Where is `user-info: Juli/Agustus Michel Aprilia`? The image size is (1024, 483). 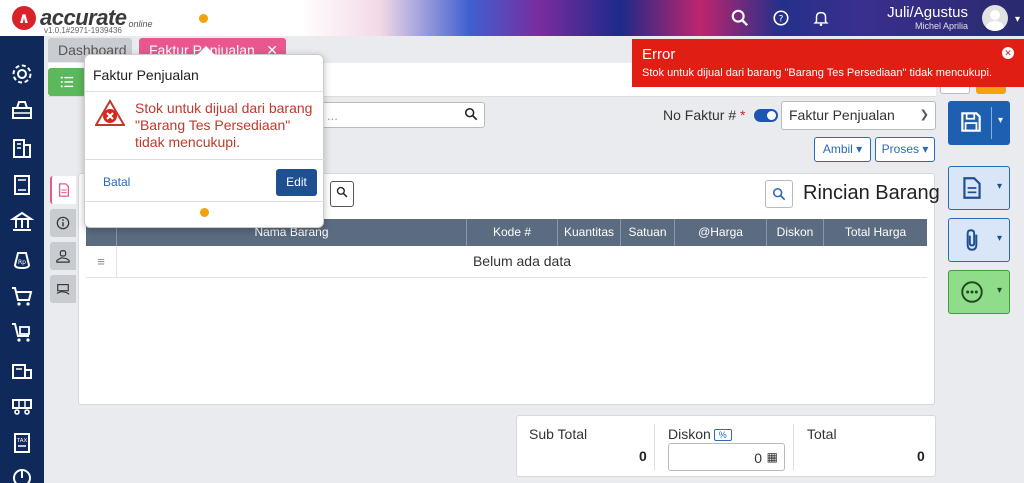 user-info: Juli/Agustus Michel Aprilia is located at coordinates (927, 17).